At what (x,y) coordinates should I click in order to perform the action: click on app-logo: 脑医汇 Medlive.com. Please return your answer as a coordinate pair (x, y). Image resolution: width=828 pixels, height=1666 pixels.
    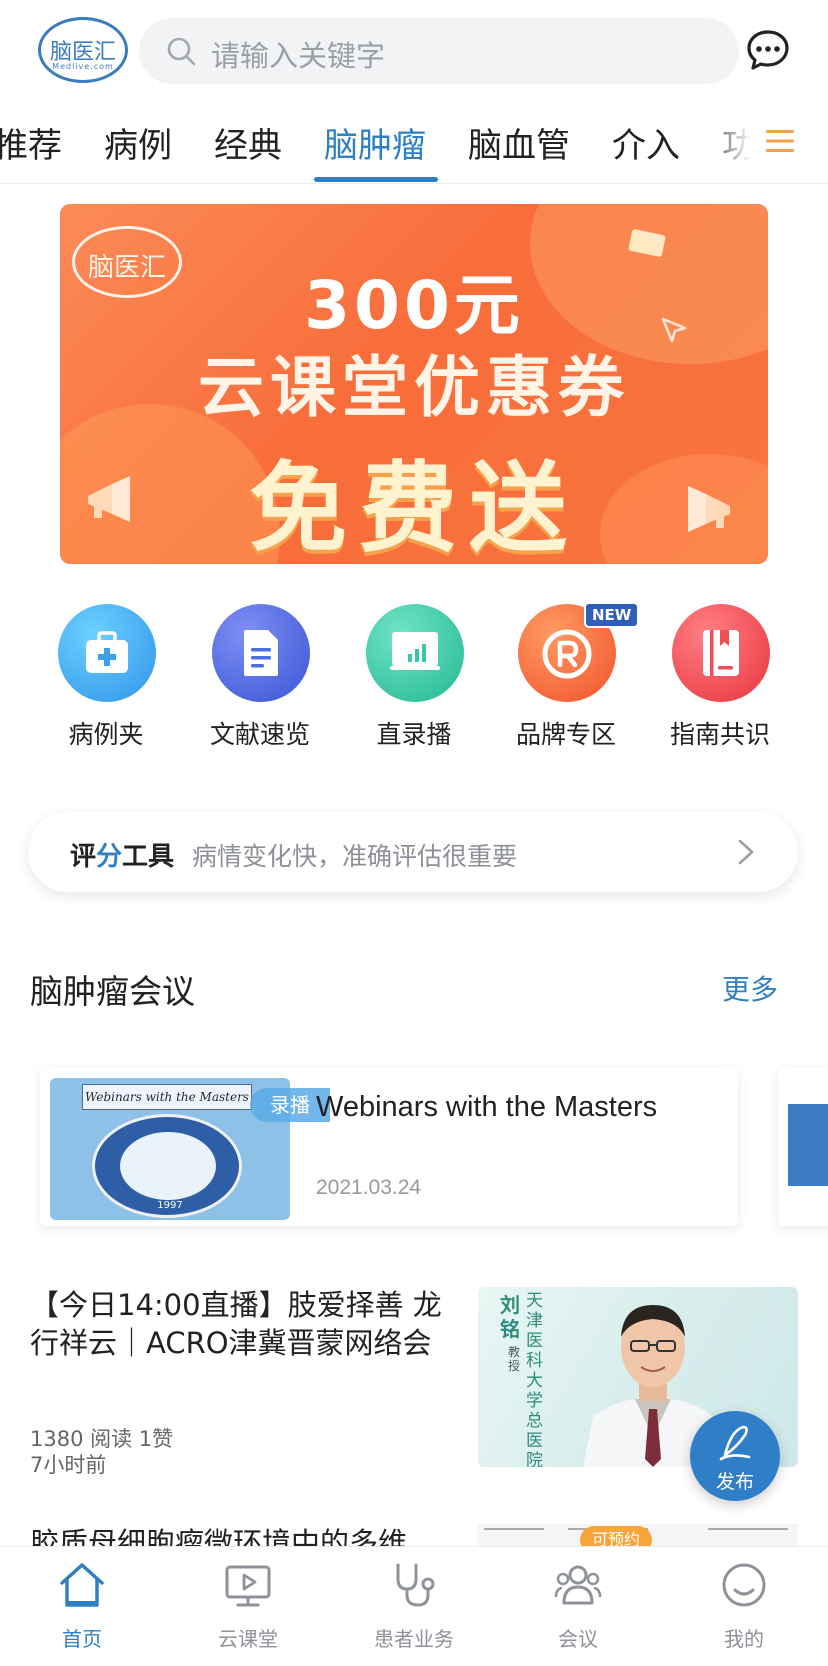
    Looking at the image, I should click on (83, 50).